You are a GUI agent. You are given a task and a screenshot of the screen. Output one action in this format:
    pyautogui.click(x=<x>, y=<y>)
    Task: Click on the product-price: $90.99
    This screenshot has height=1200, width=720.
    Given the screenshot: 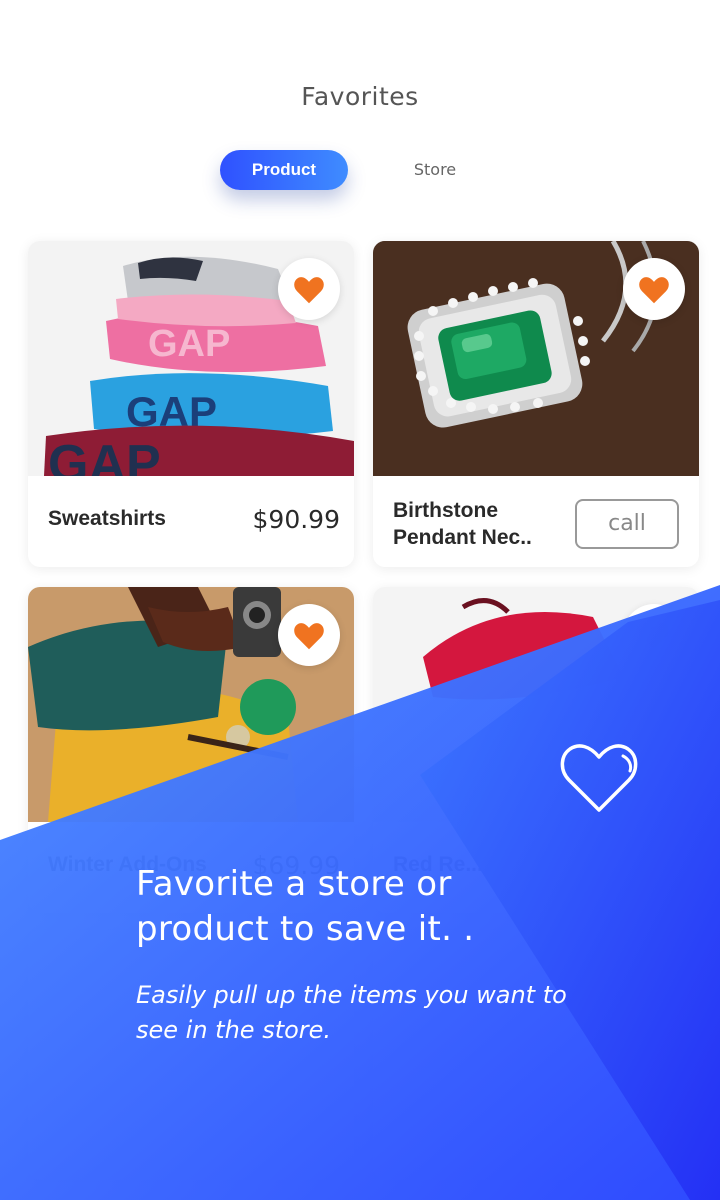 What is the action you would take?
    pyautogui.click(x=296, y=519)
    